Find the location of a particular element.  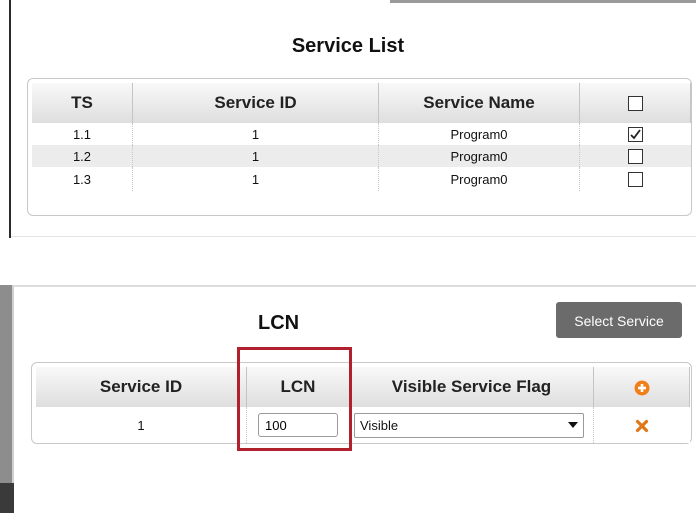

column-header-lcn: LCN is located at coordinates (298, 387).